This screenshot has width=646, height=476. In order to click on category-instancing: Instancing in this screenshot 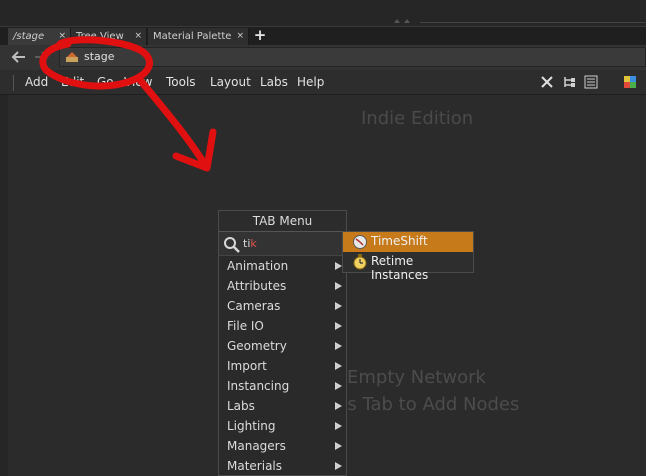, I will do `click(282, 386)`.